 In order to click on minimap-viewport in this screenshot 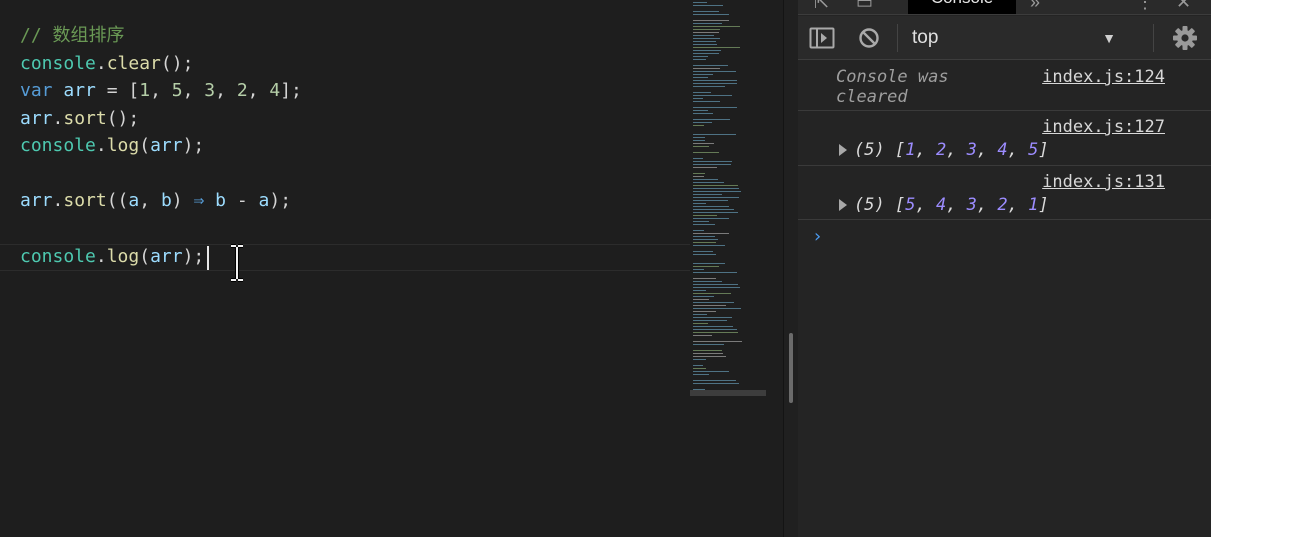, I will do `click(728, 393)`.